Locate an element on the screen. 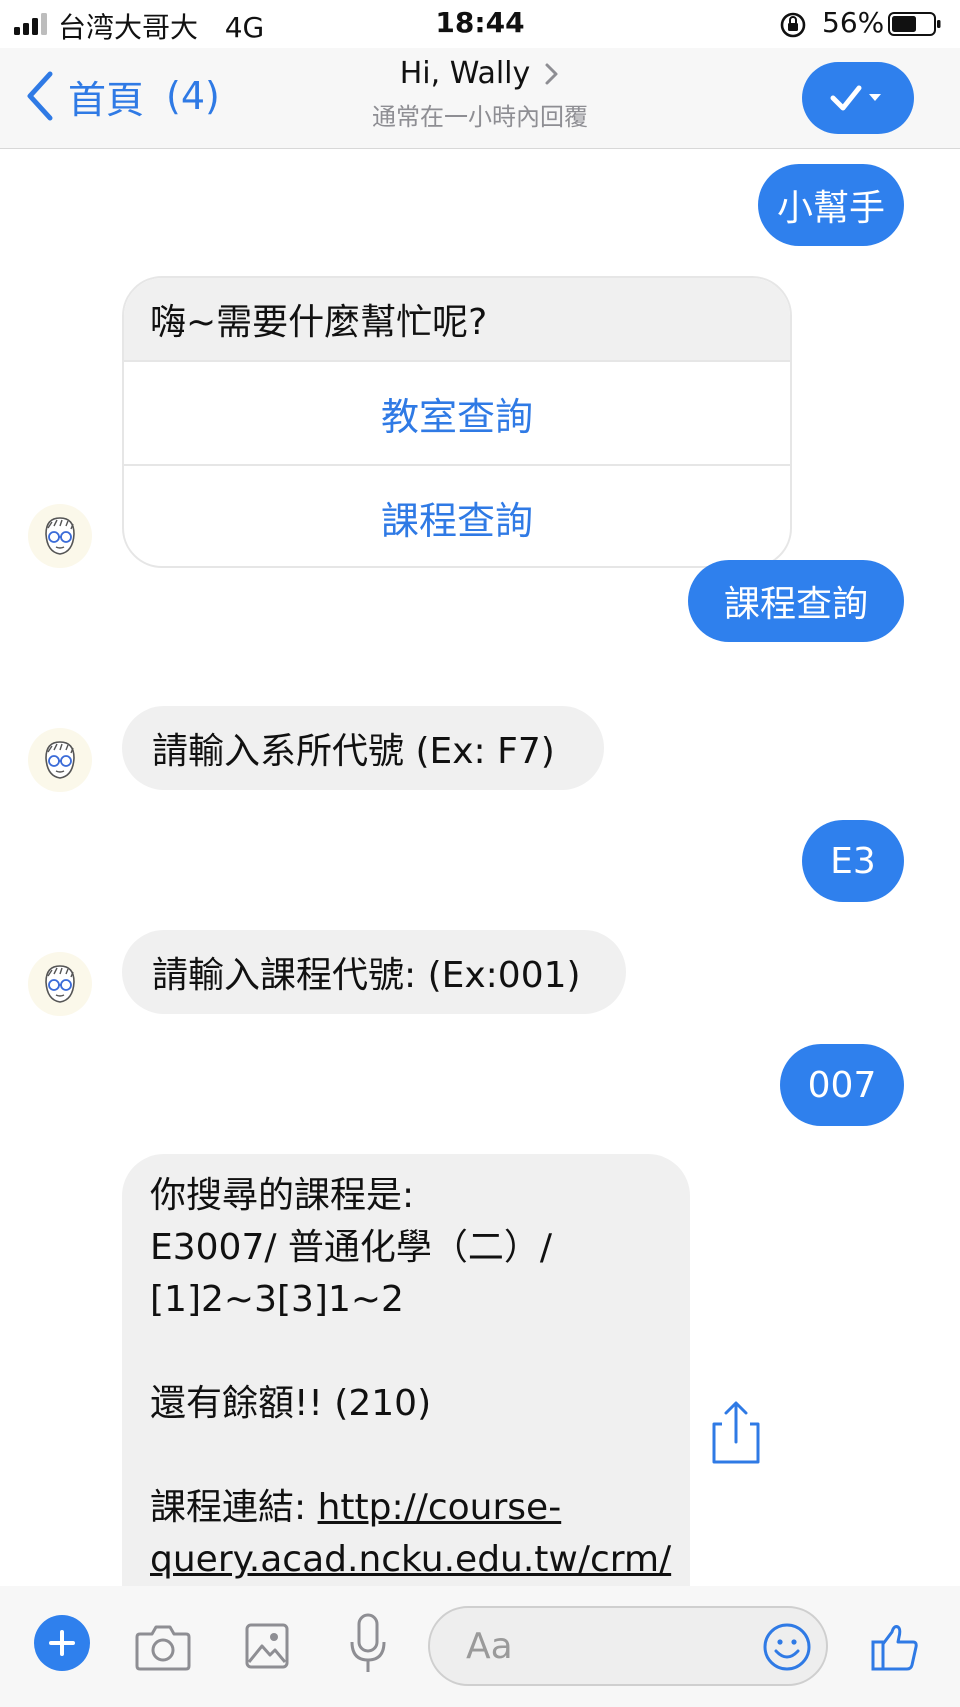 This screenshot has height=1707, width=960. result-link-row: 課程連結: http://course- is located at coordinates (406, 1508).